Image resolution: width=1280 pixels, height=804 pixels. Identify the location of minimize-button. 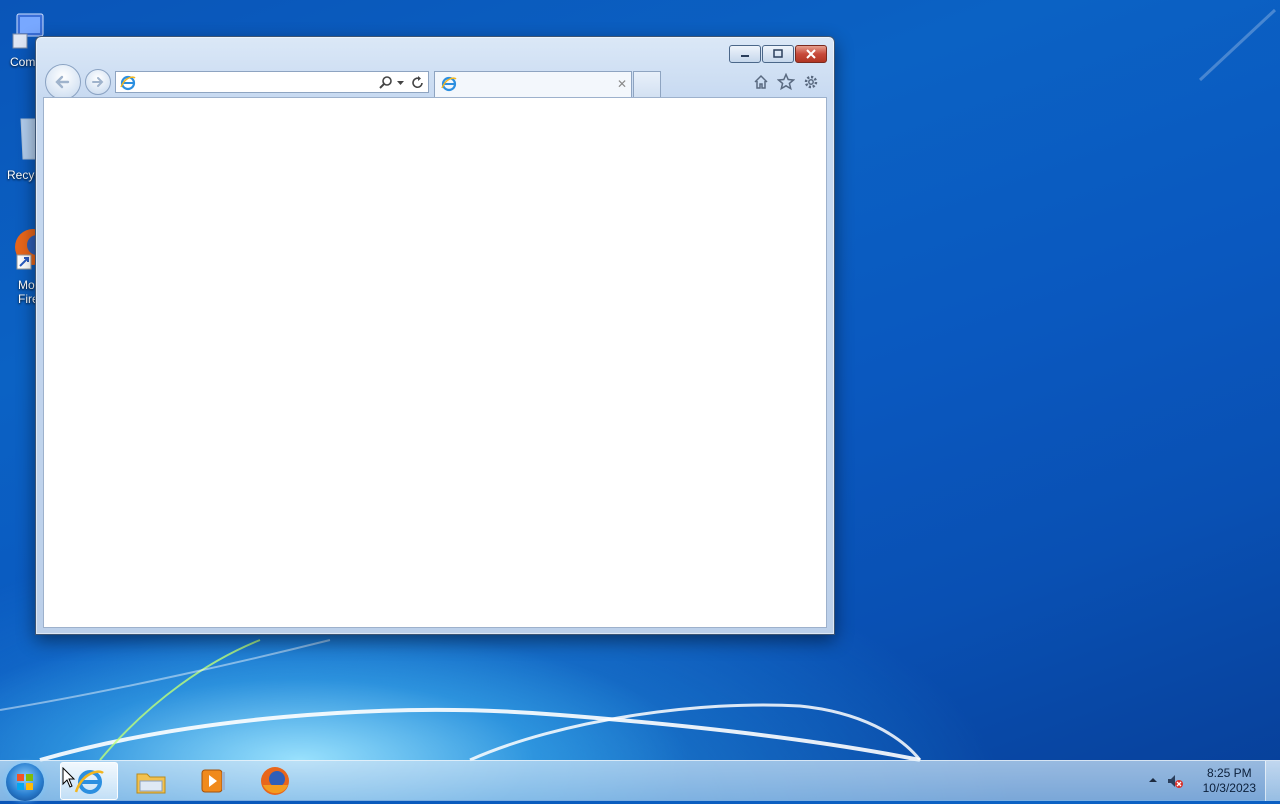
(745, 54).